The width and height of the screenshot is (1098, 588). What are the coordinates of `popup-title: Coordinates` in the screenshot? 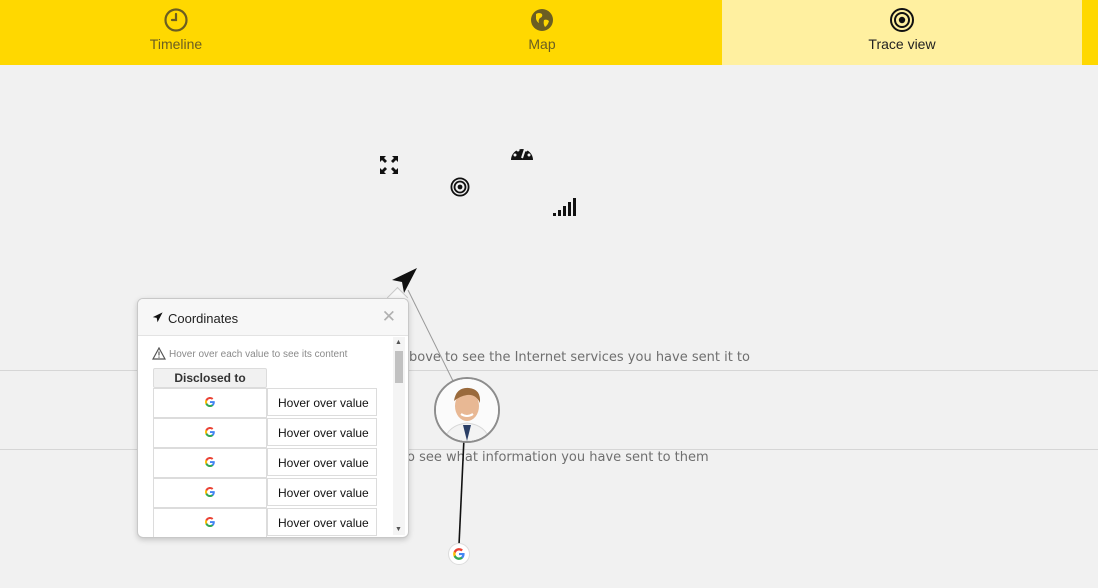 It's located at (203, 318).